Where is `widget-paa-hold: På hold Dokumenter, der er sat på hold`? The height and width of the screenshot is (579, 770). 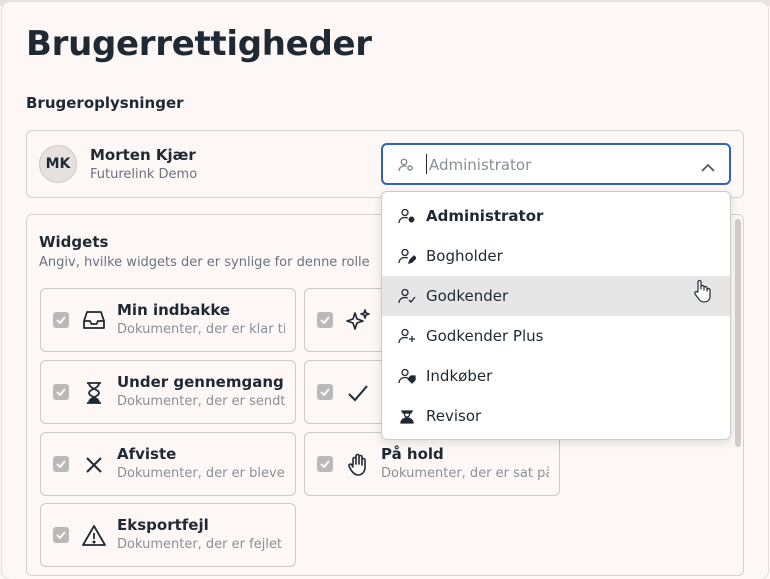 widget-paa-hold: På hold Dokumenter, der er sat på hold is located at coordinates (432, 464).